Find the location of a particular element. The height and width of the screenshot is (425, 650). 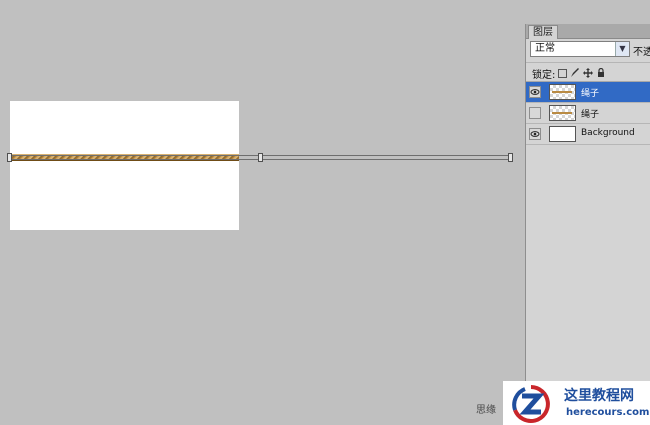

document-canvas is located at coordinates (124, 165).